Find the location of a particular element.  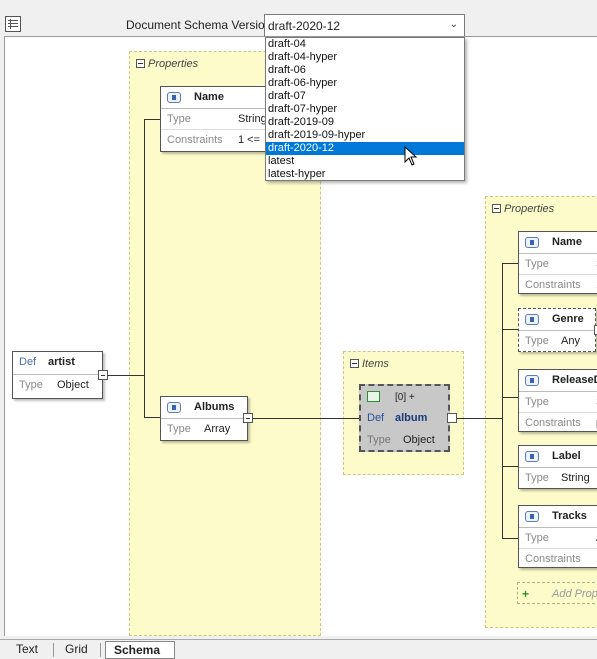

type-value: Array is located at coordinates (217, 429).